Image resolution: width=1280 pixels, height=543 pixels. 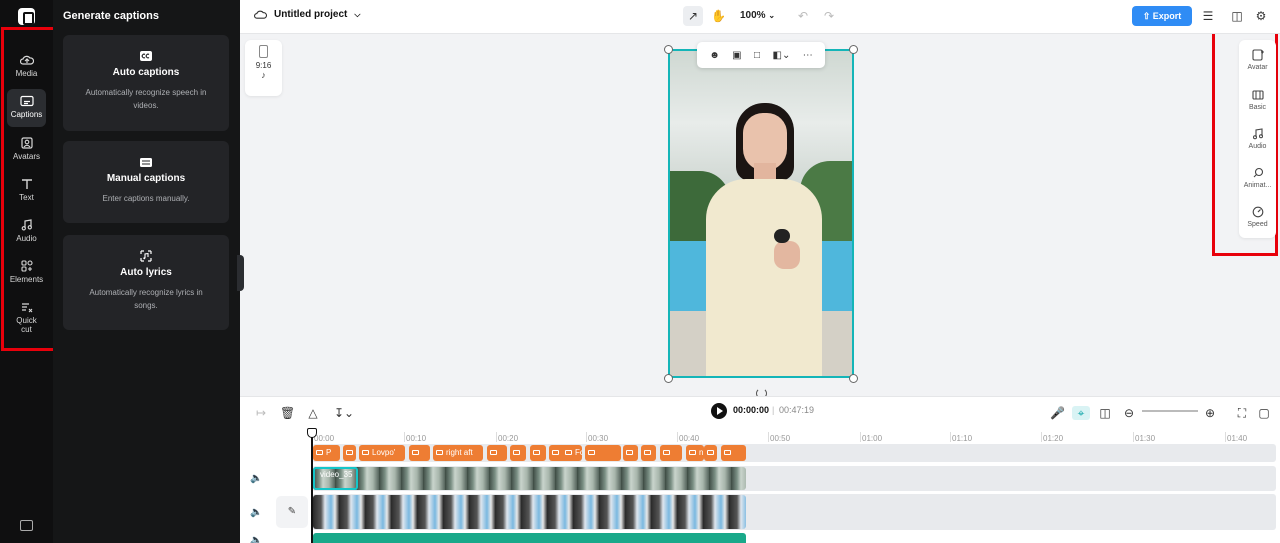 I want to click on caption-clip: right aft, so click(x=458, y=453).